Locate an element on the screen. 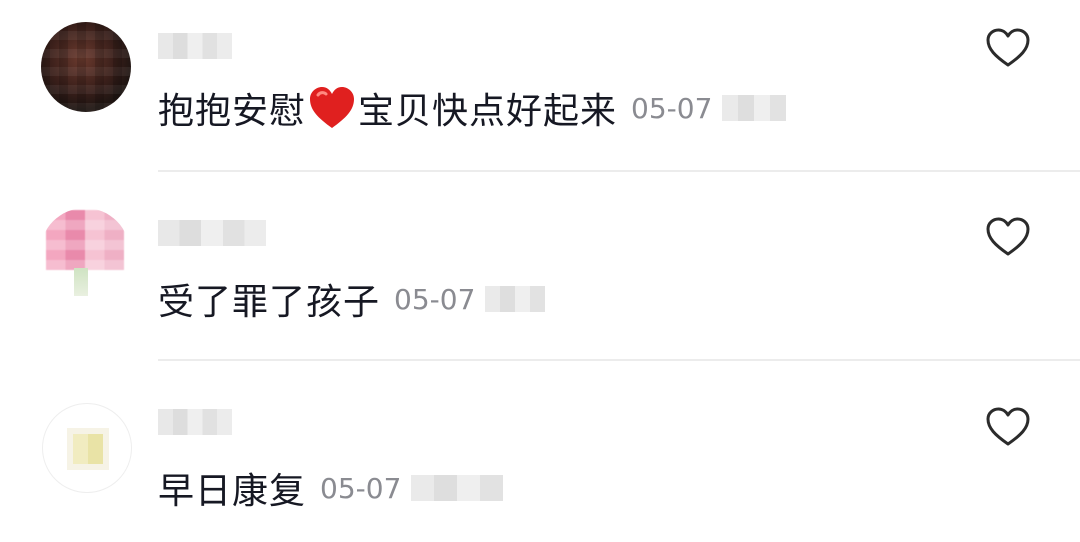  comment-text: 宝贝快点好起来 is located at coordinates (488, 111).